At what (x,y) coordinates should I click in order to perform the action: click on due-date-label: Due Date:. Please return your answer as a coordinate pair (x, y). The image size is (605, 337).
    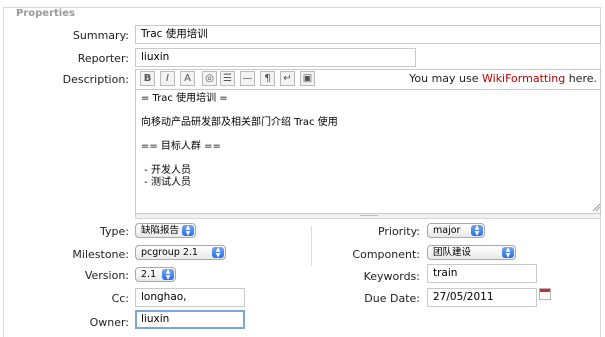
    Looking at the image, I should click on (392, 298).